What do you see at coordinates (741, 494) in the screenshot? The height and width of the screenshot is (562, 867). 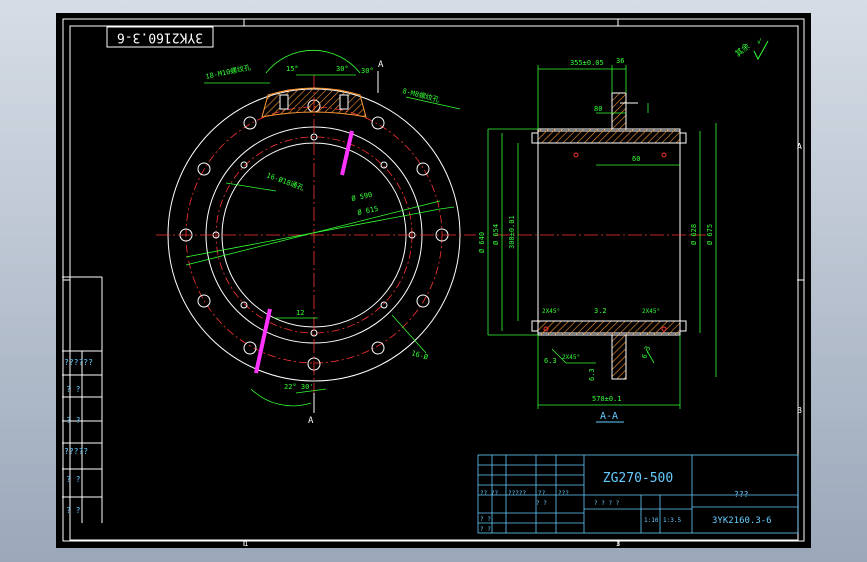 I see `title-part-name: ???` at bounding box center [741, 494].